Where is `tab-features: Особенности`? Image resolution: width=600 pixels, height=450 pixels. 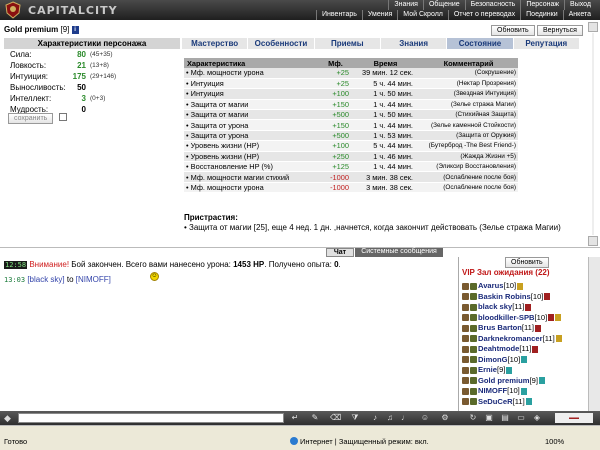
tab-features: Особенности is located at coordinates (281, 43).